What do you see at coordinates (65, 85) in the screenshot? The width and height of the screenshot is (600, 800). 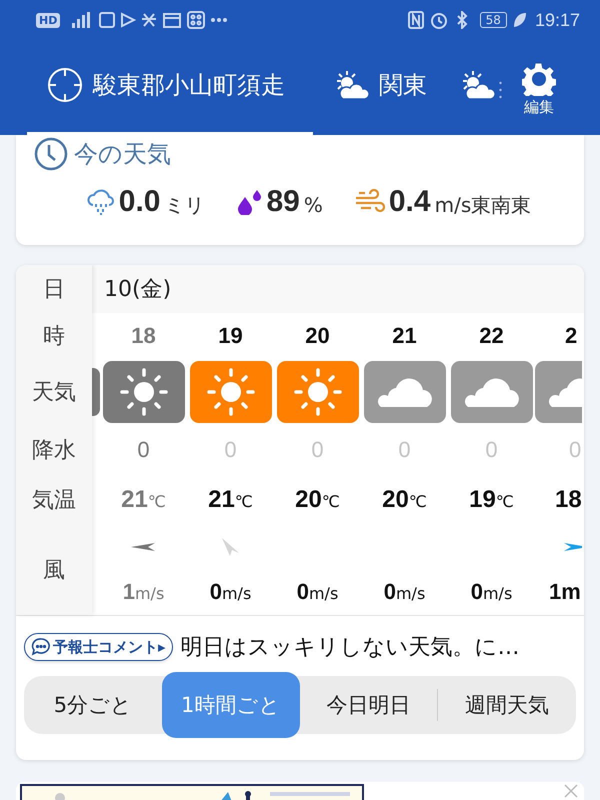 I see `crosshair-icon` at bounding box center [65, 85].